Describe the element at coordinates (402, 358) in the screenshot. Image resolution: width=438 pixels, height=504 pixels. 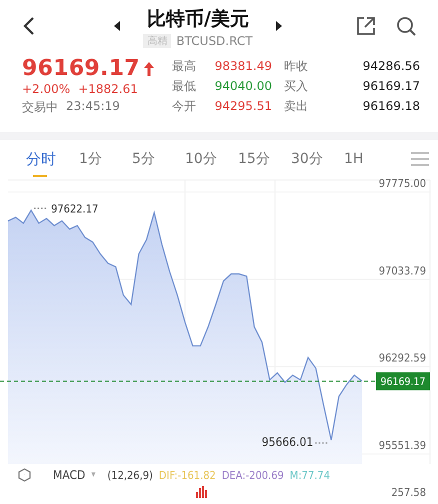
I see `axis-label: 96292.59` at that location.